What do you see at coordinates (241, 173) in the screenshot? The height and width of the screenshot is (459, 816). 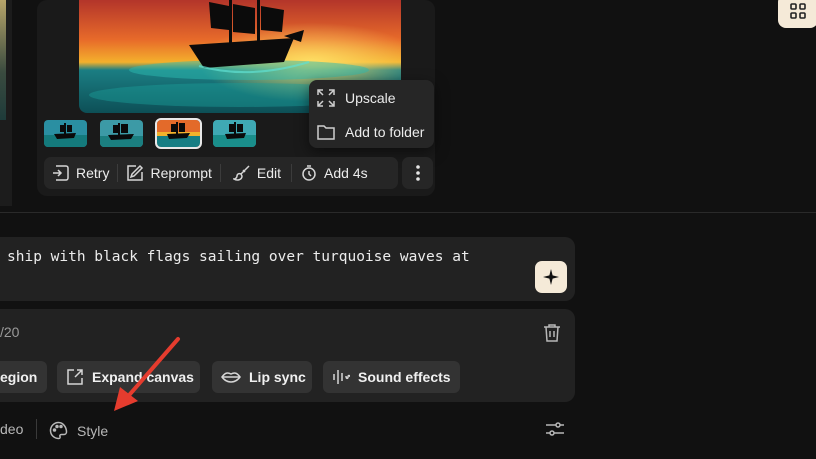 I see `paintbrush-icon` at bounding box center [241, 173].